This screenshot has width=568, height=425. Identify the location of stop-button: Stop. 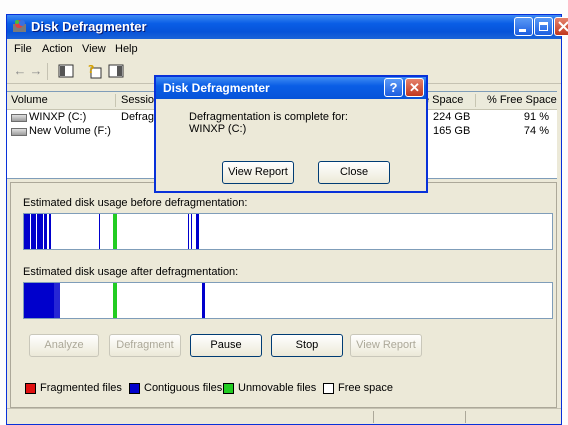
(307, 345).